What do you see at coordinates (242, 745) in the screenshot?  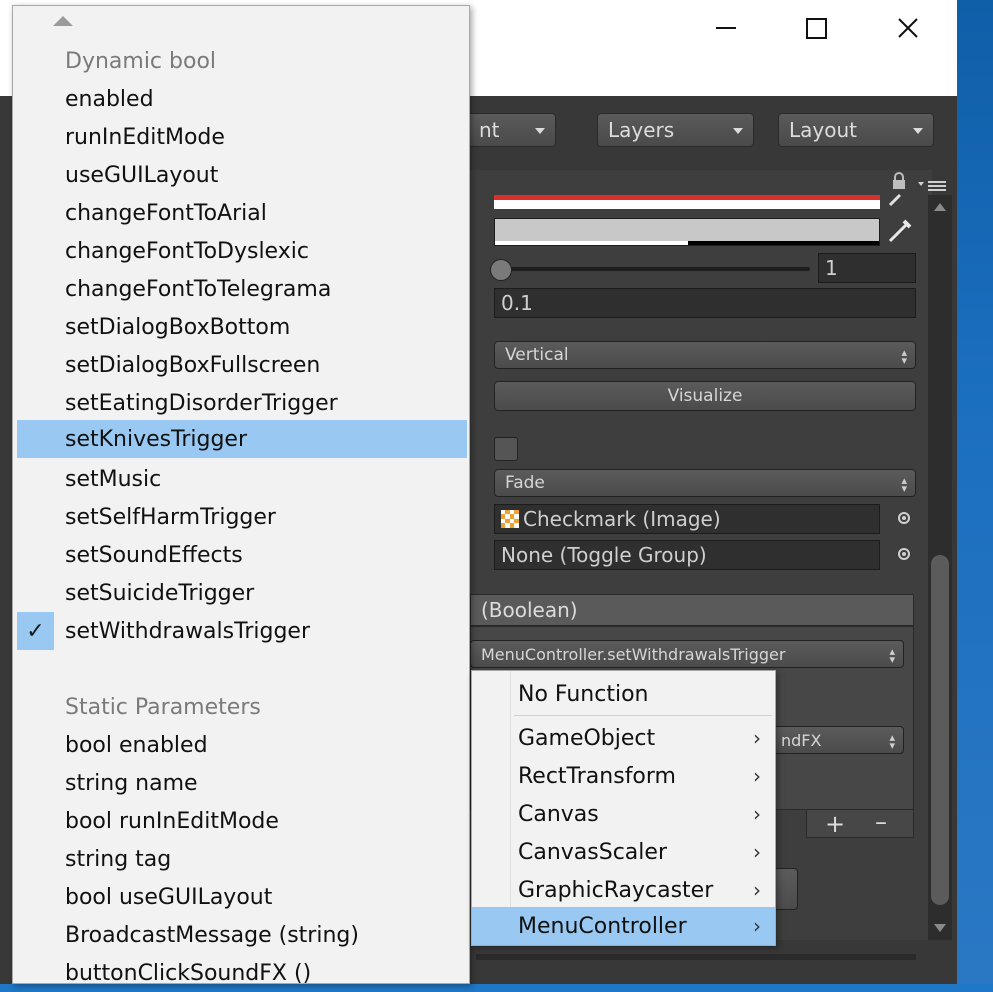 I see `menu-item-bool-enabled: bool enabled` at bounding box center [242, 745].